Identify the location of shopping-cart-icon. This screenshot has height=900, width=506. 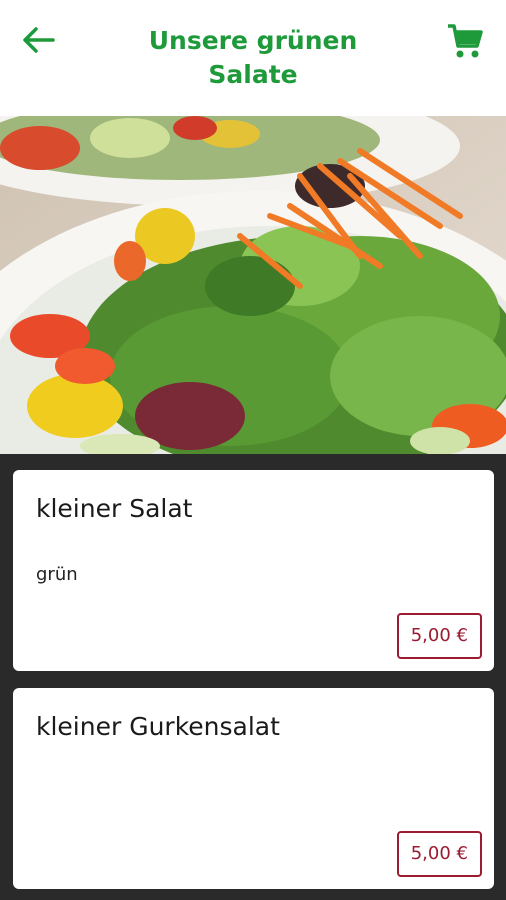
(465, 41).